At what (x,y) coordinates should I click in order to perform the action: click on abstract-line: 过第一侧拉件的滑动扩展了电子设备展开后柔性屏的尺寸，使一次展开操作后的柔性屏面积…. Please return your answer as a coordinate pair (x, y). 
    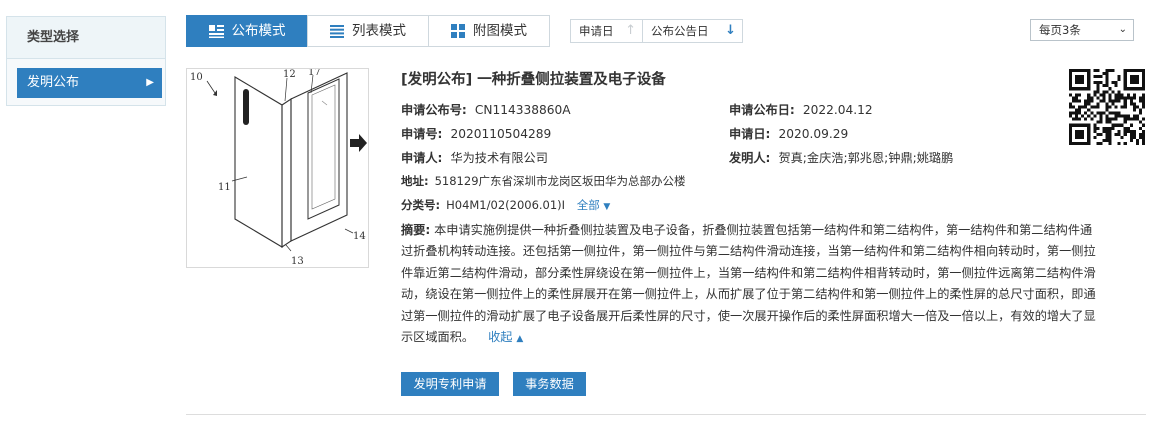
    Looking at the image, I should click on (748, 315).